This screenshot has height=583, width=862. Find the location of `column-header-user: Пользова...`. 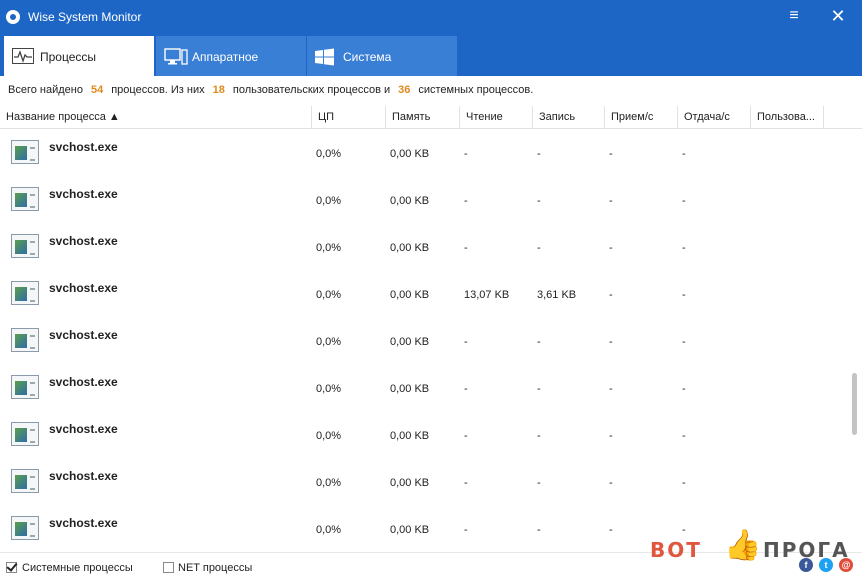

column-header-user: Пользова... is located at coordinates (787, 117).